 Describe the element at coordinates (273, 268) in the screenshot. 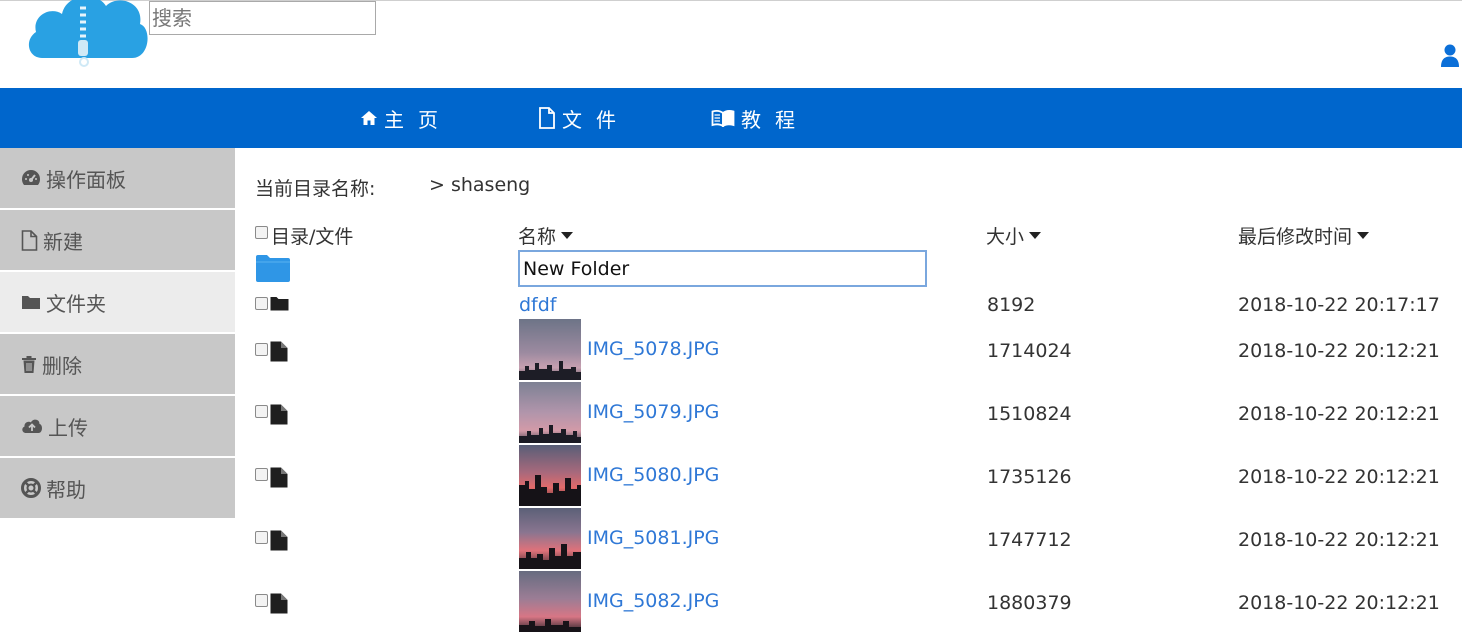

I see `new-folder-icon` at that location.